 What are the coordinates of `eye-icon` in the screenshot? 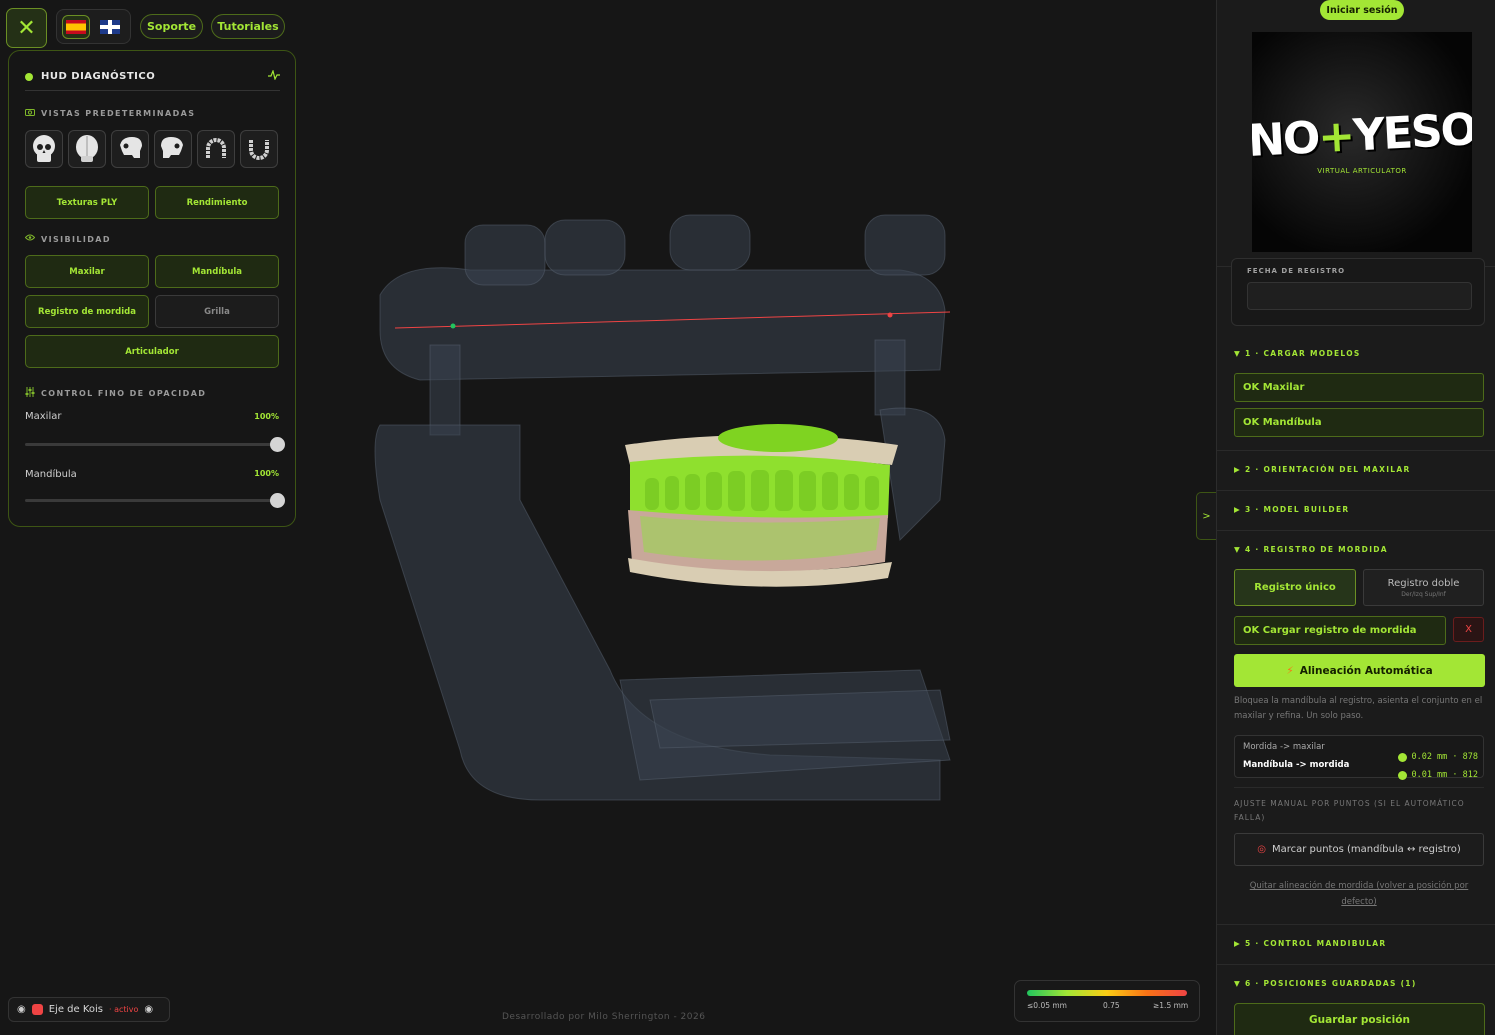 It's located at (30, 239).